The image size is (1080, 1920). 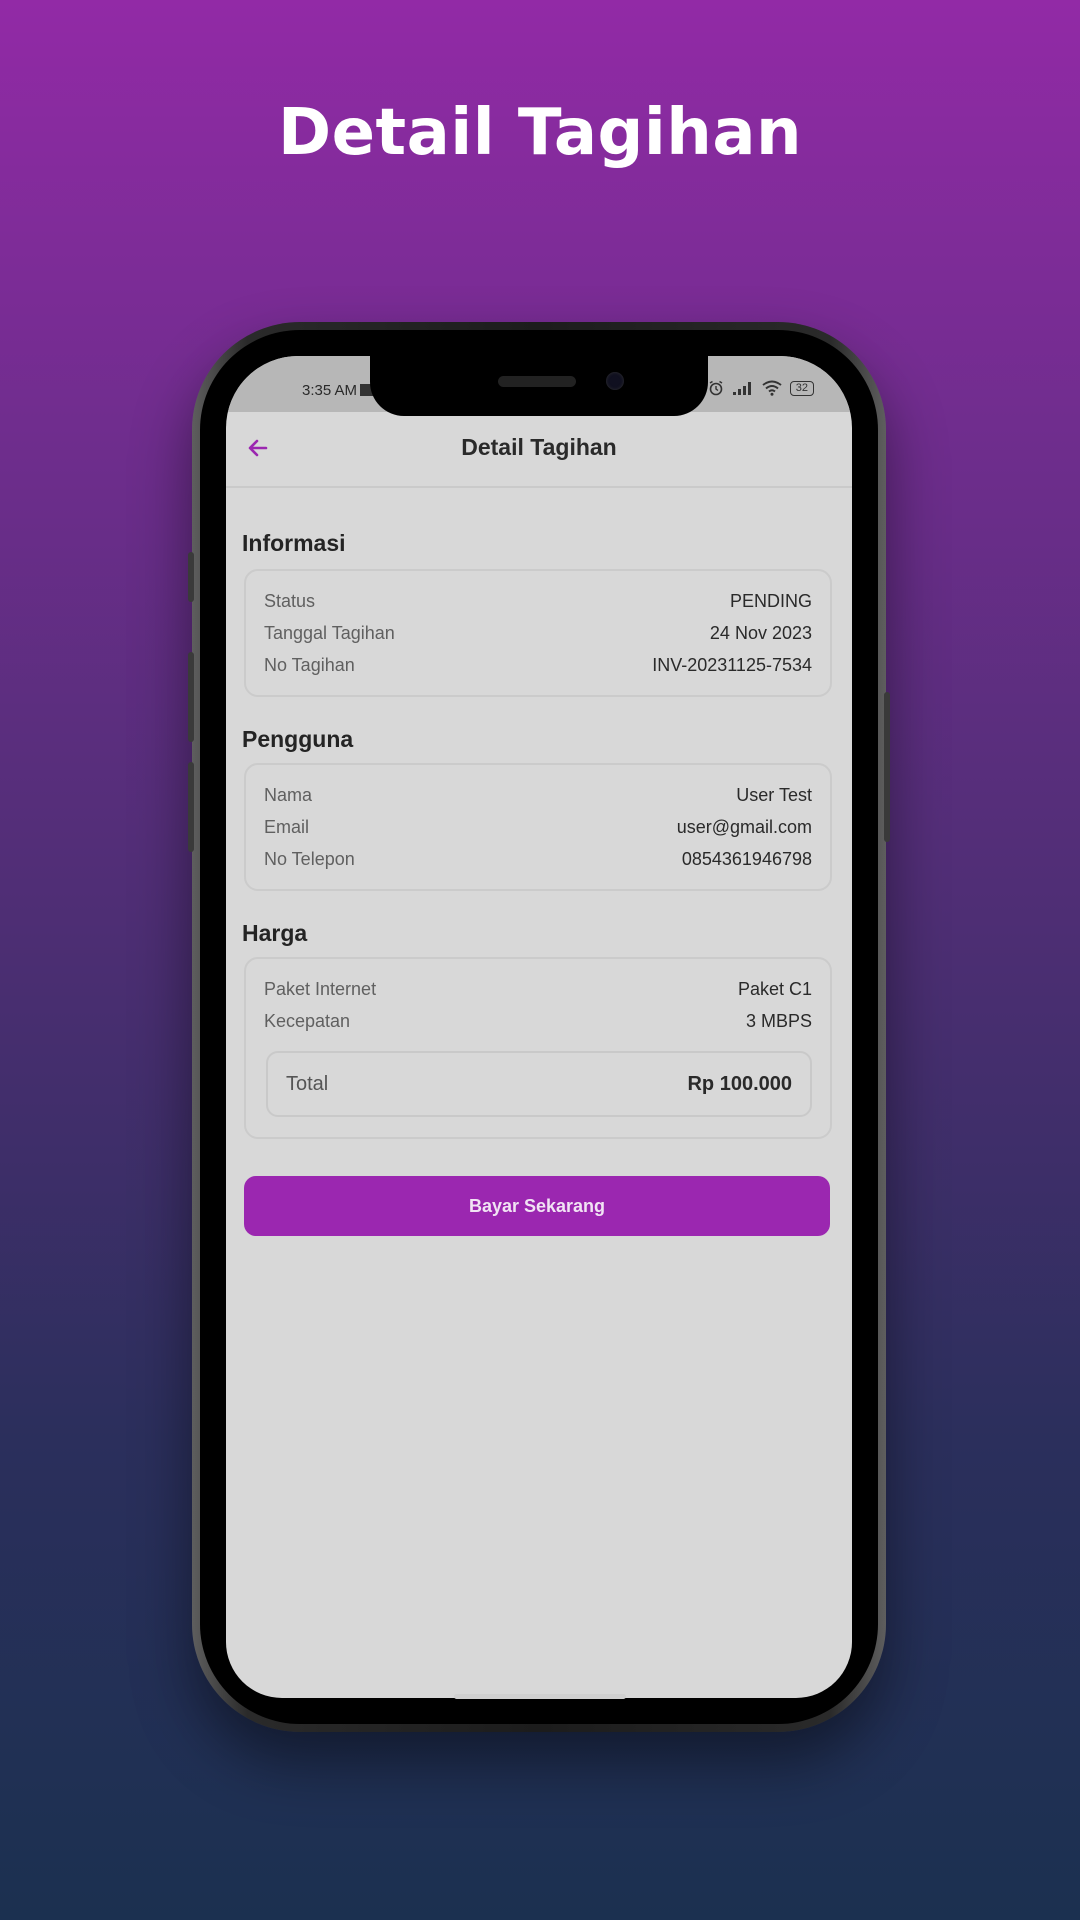 I want to click on info-label: Tanggal Tagihan, so click(x=329, y=633).